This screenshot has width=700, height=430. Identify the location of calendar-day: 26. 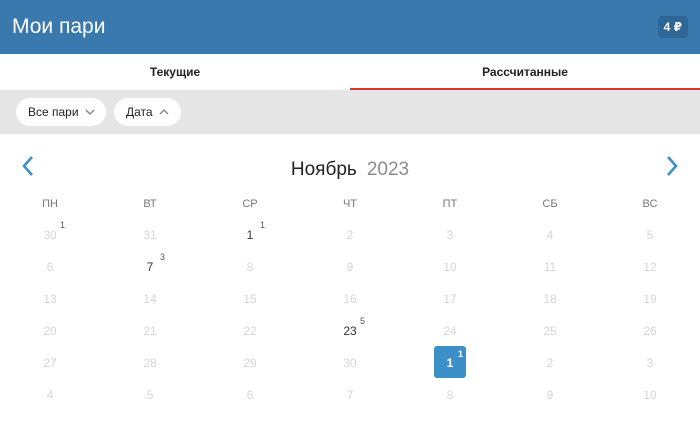
(650, 330).